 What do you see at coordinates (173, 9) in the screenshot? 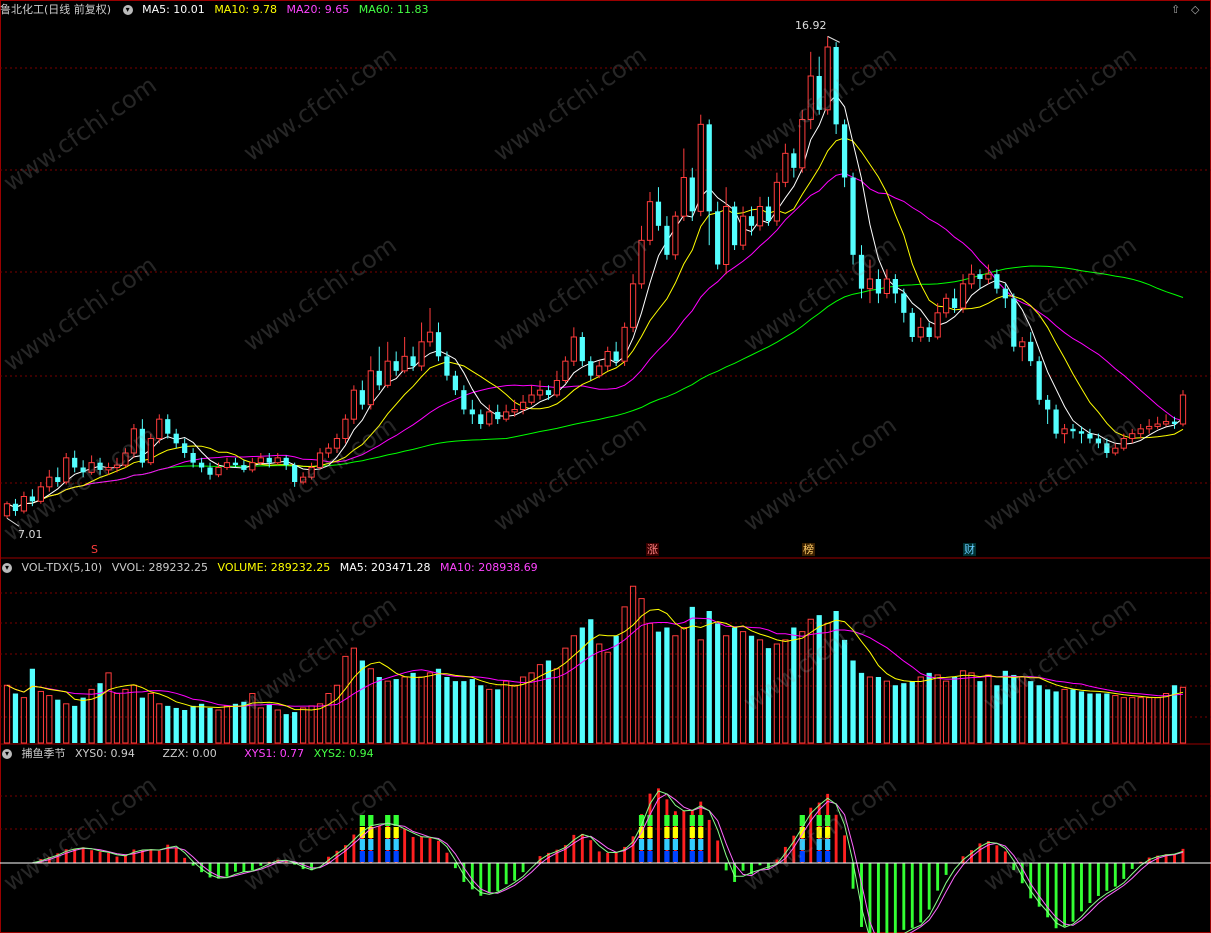
I see `ma5-readout: MA5: 10.01` at bounding box center [173, 9].